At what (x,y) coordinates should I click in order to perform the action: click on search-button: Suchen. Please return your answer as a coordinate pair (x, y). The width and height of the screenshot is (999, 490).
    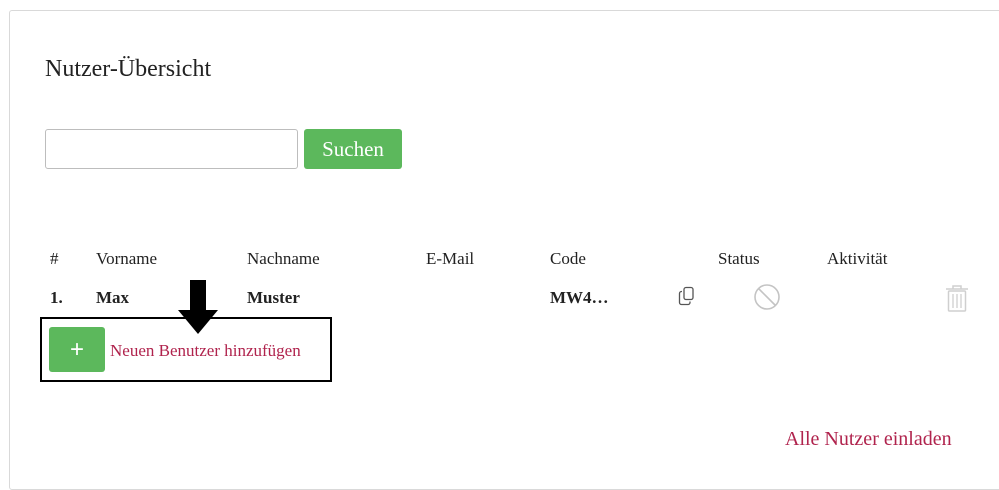
    Looking at the image, I should click on (353, 149).